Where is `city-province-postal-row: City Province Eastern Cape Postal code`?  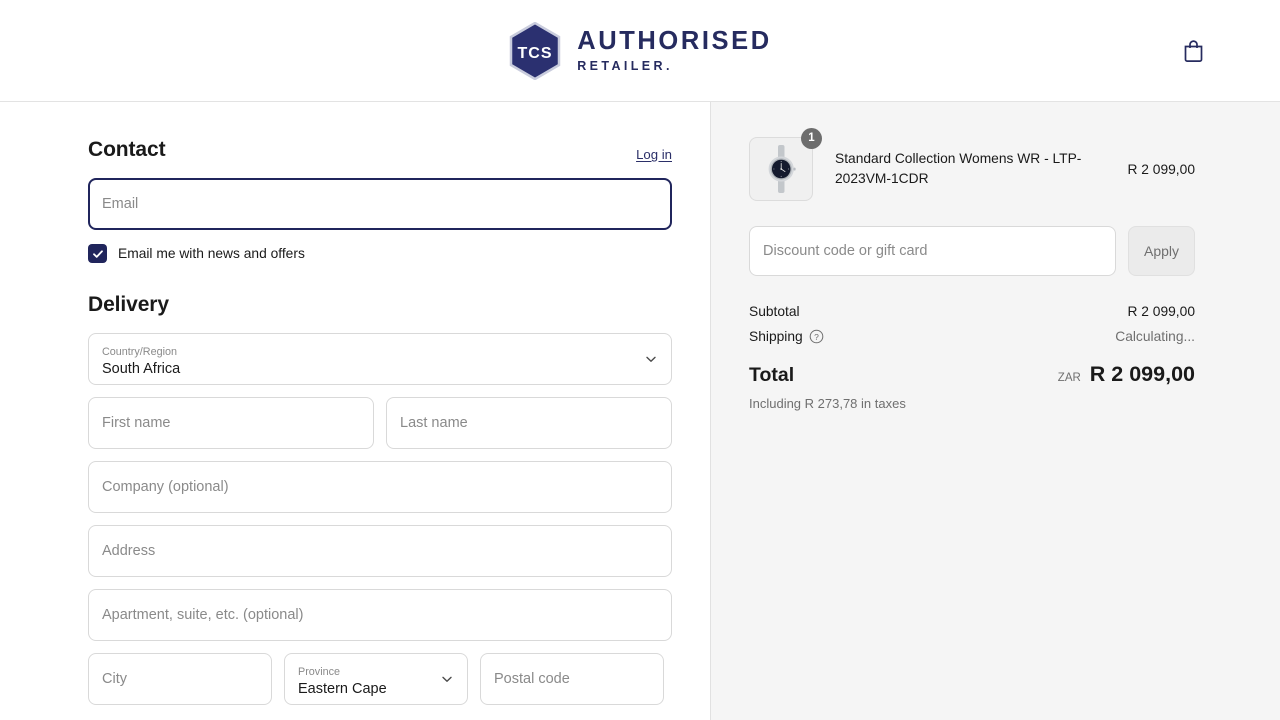 city-province-postal-row: City Province Eastern Cape Postal code is located at coordinates (380, 685).